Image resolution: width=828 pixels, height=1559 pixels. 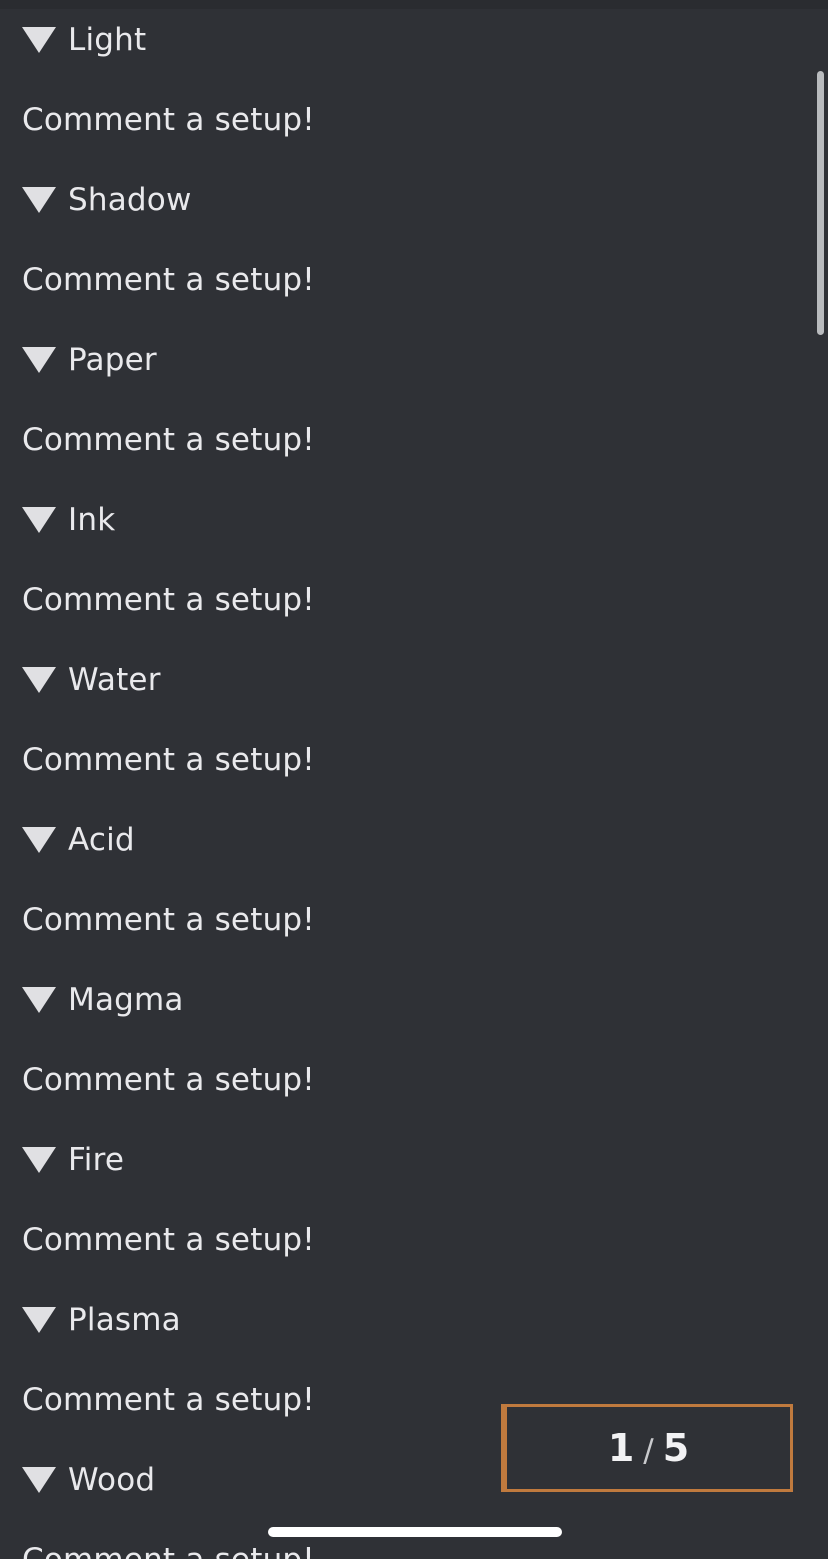 I want to click on category-row: Water, so click(x=414, y=680).